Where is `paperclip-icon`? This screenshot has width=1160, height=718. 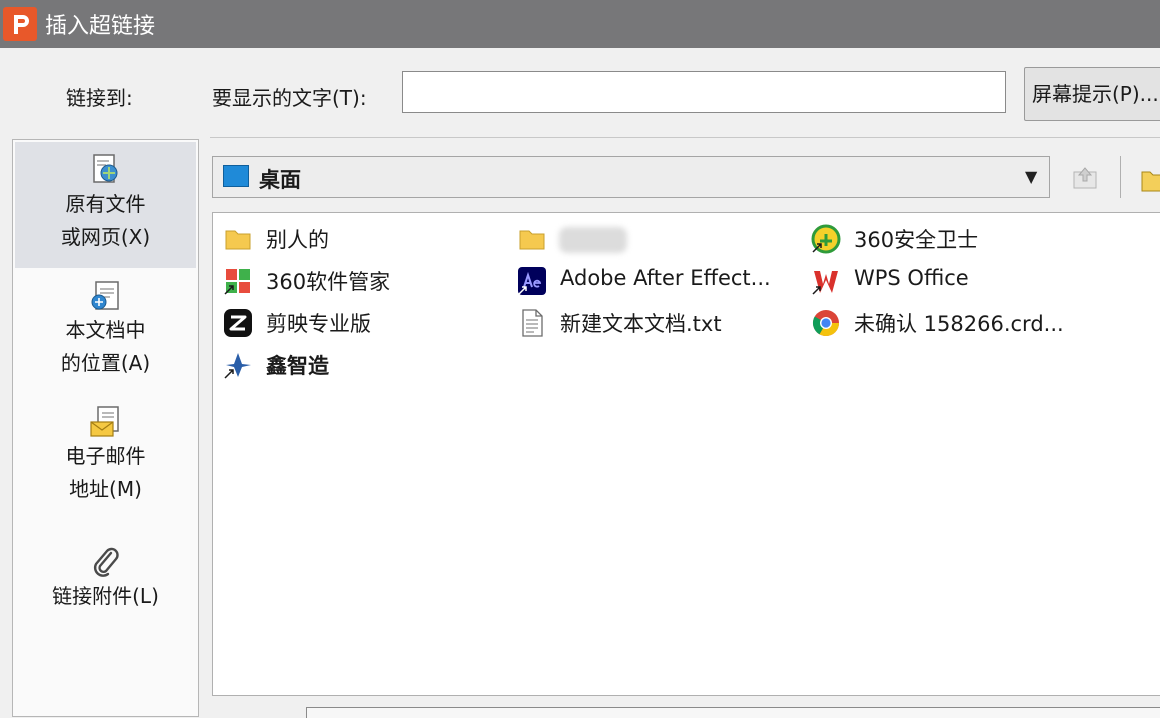
paperclip-icon is located at coordinates (106, 562).